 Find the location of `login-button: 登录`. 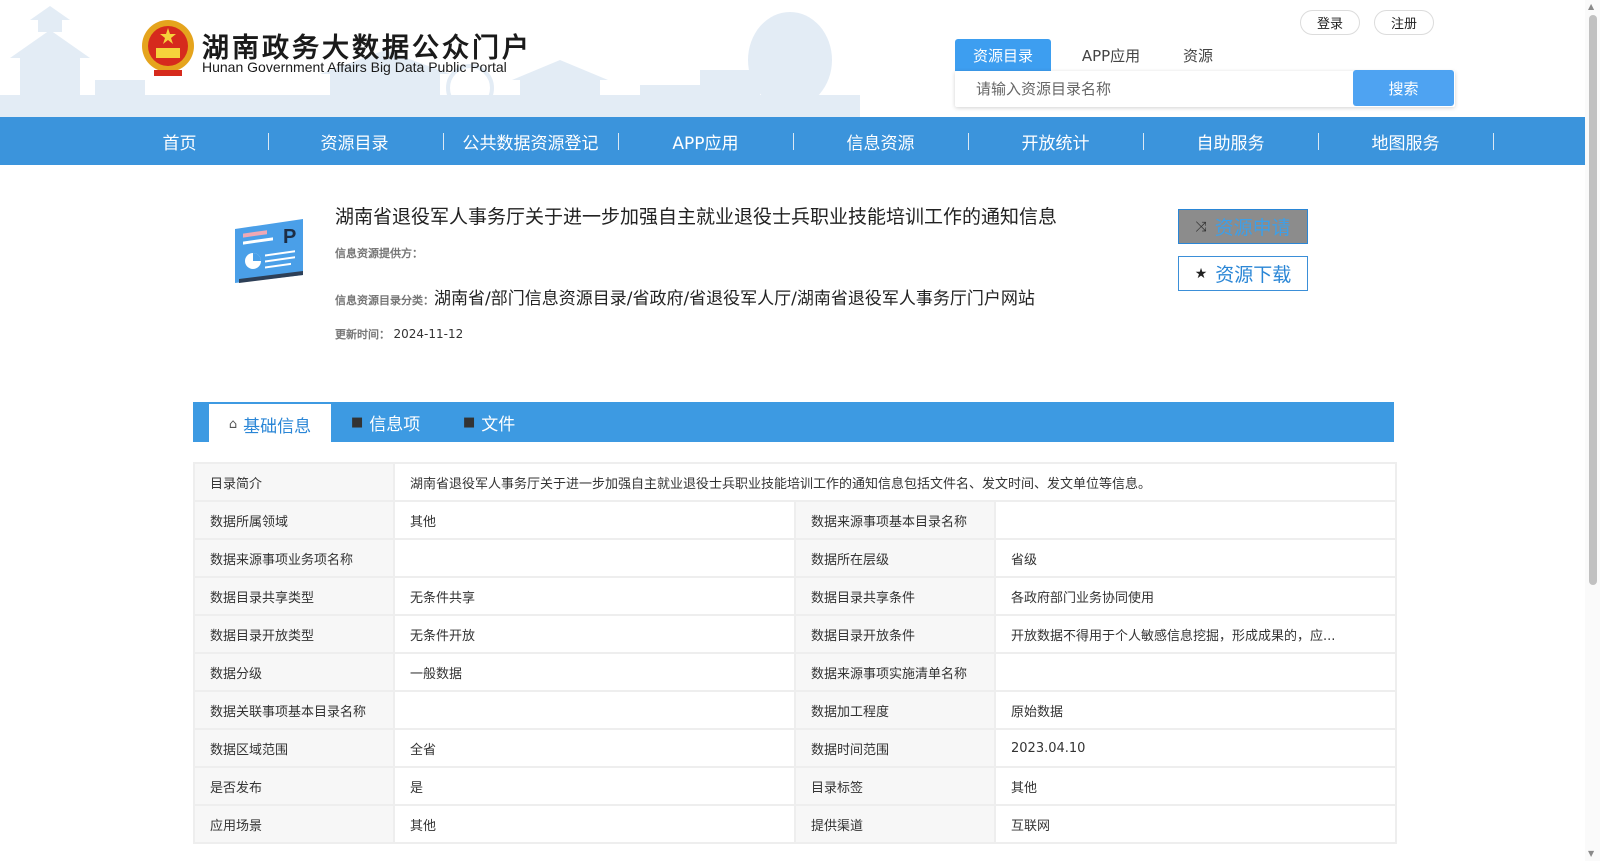

login-button: 登录 is located at coordinates (1330, 22).